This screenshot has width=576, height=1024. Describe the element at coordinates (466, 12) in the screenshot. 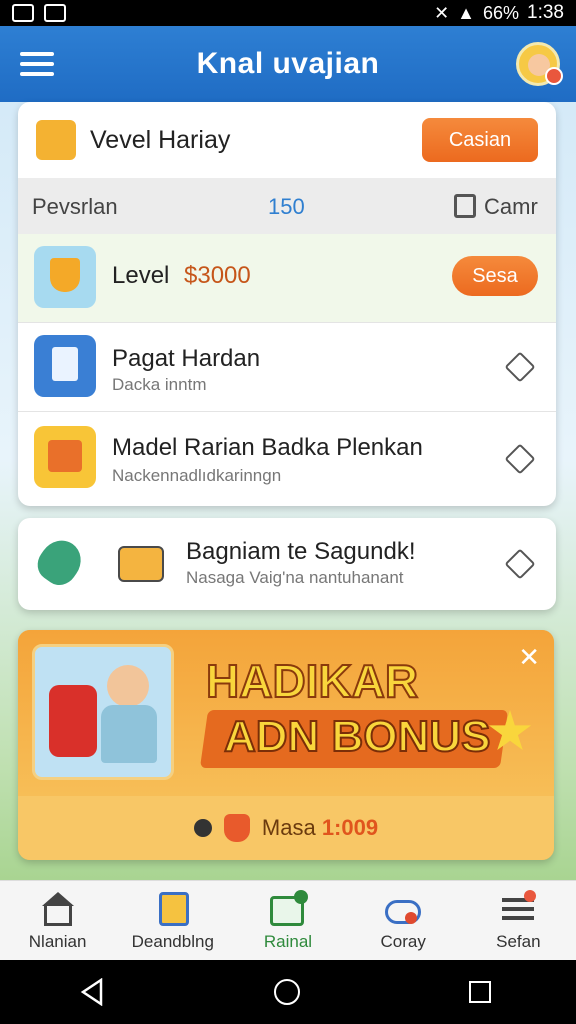

I see `signal-icon: ▲` at that location.